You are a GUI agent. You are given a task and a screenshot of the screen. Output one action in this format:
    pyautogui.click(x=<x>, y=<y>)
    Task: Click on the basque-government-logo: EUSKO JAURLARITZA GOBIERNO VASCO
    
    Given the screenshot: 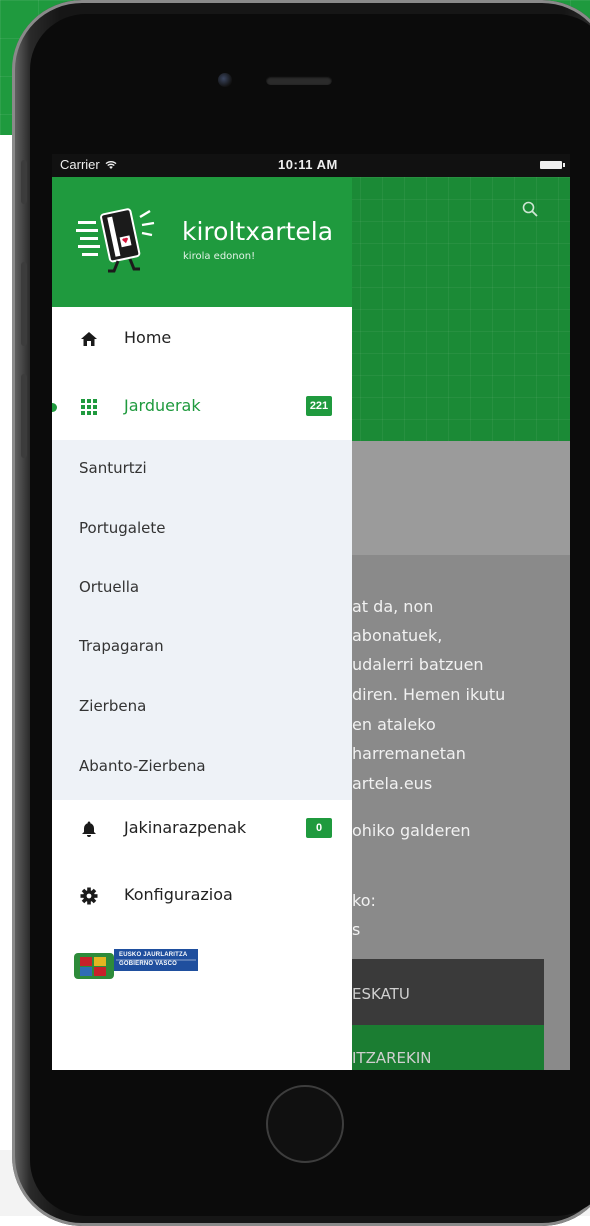 What is the action you would take?
    pyautogui.click(x=136, y=966)
    